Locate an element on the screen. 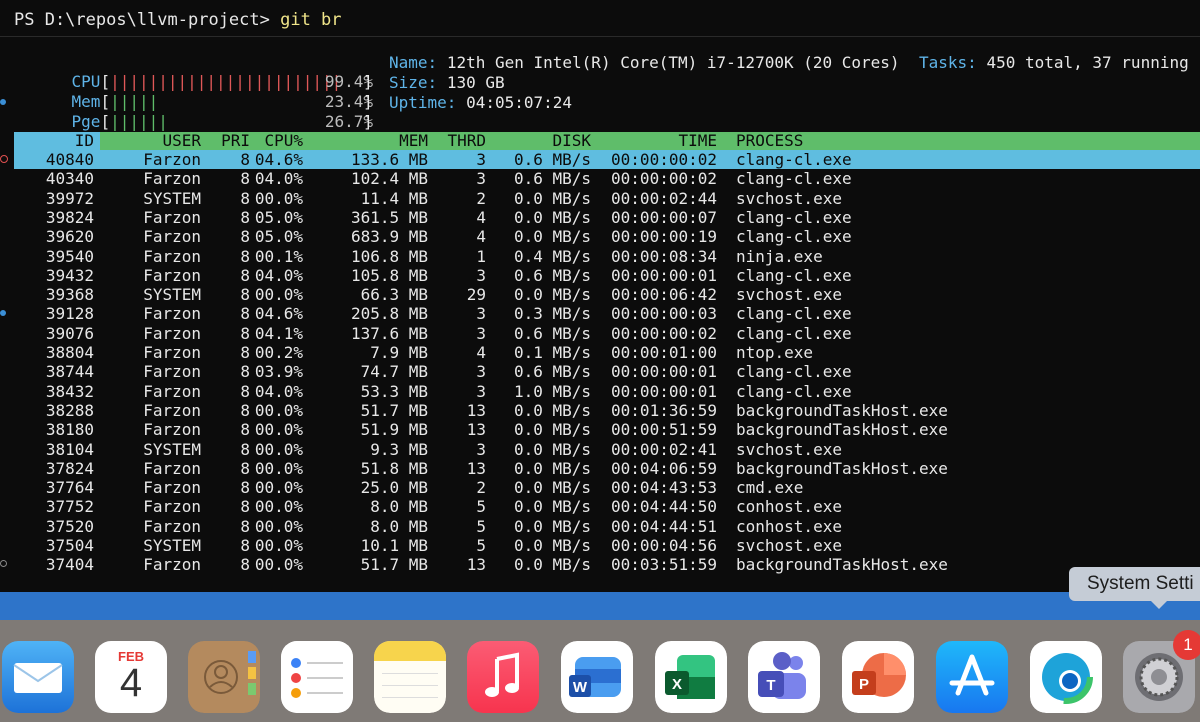 This screenshot has height=722, width=1200. cell-thrd: 1 is located at coordinates (481, 256).